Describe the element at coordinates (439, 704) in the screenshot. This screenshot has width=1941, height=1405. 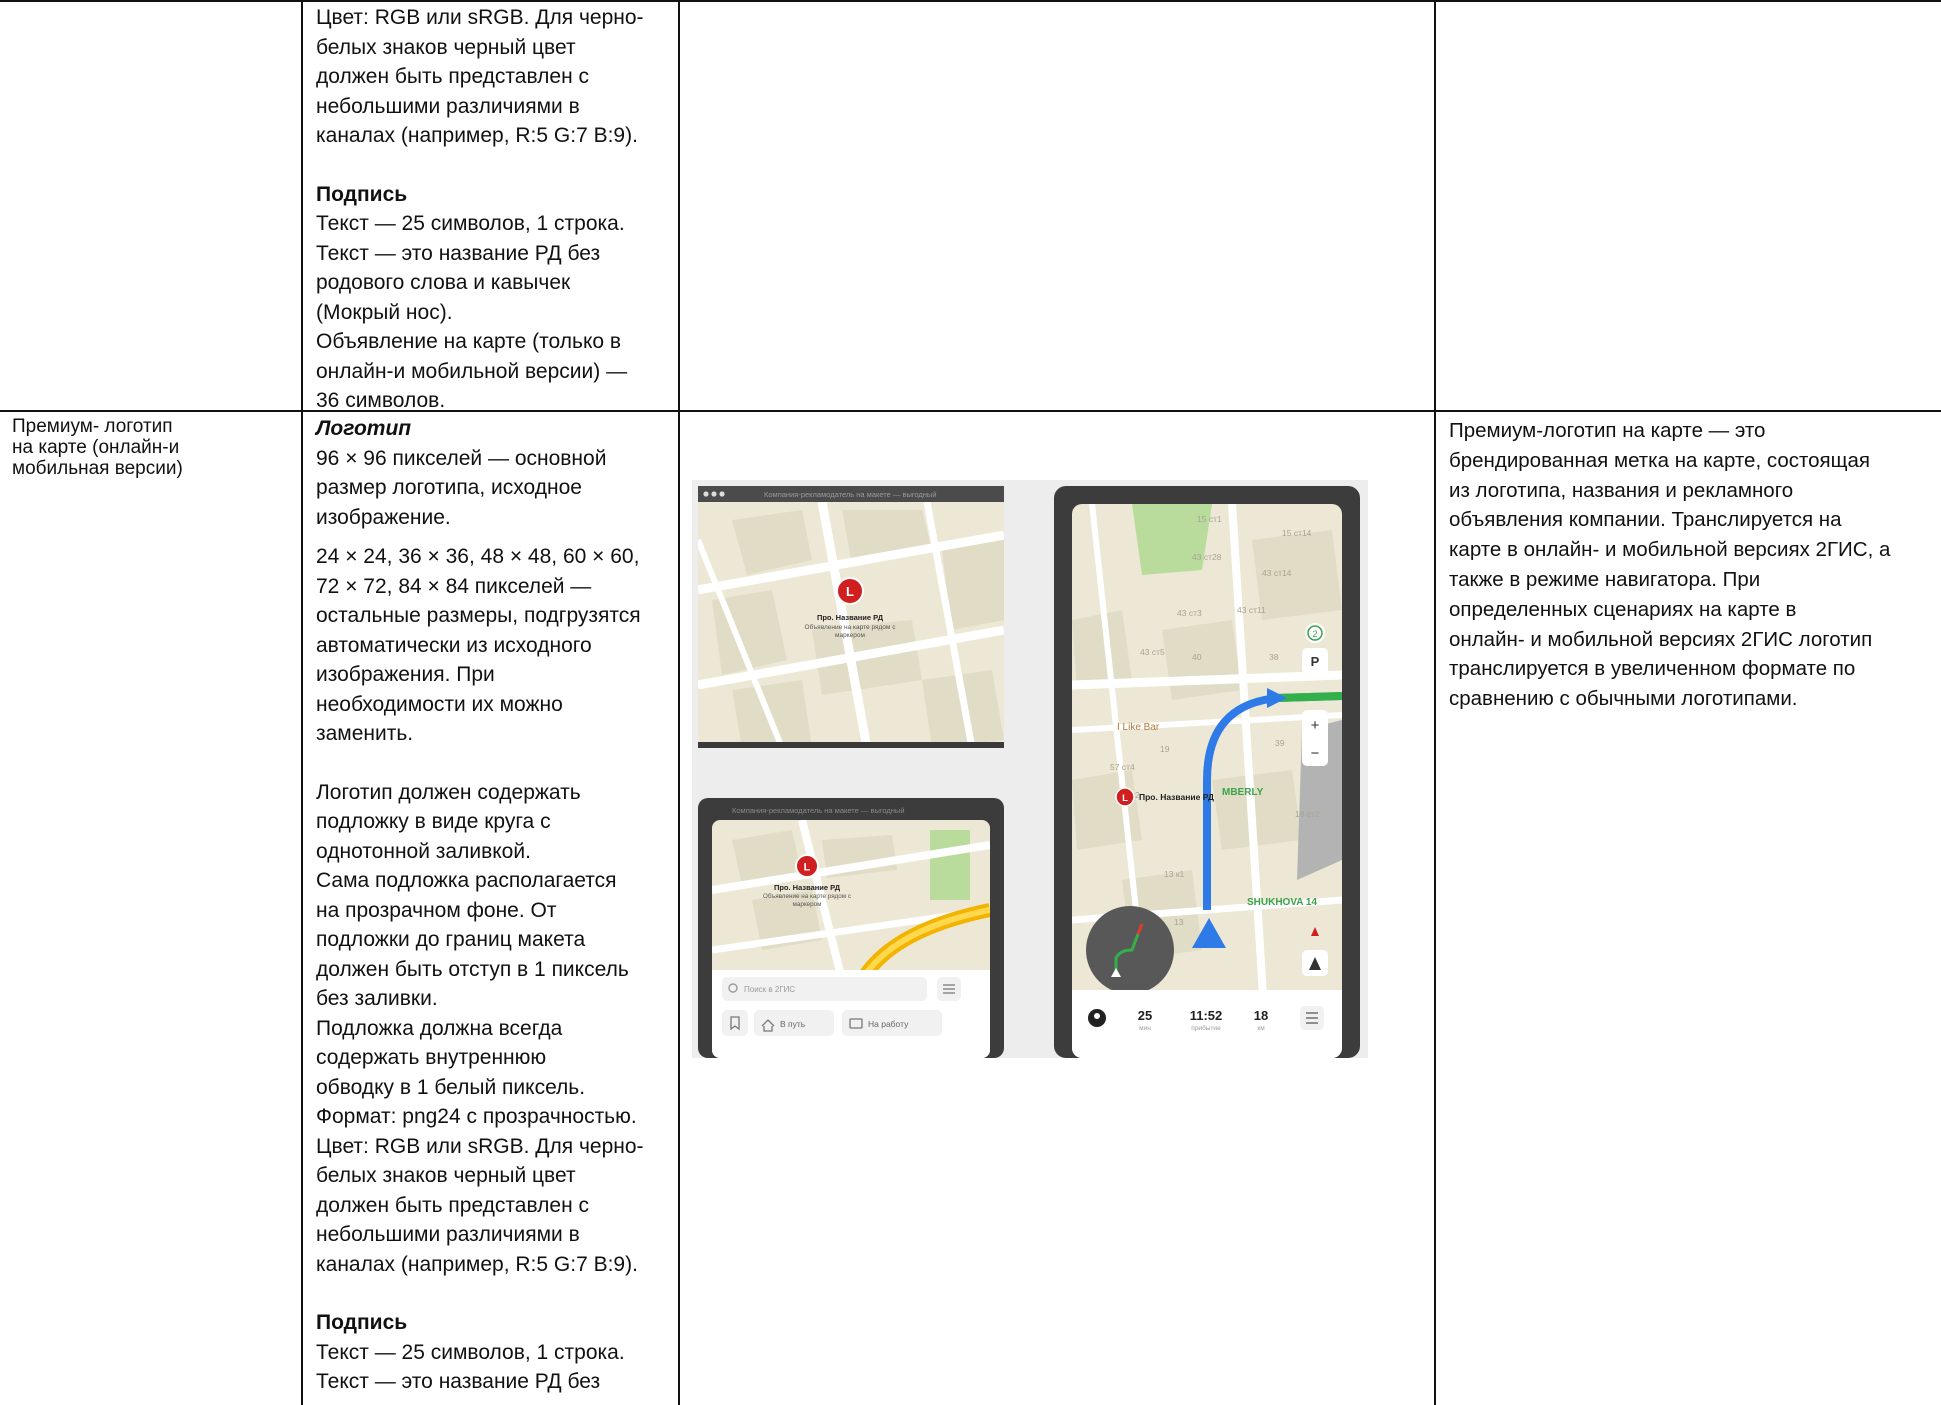
I see `text-line: необходимости их можно` at that location.